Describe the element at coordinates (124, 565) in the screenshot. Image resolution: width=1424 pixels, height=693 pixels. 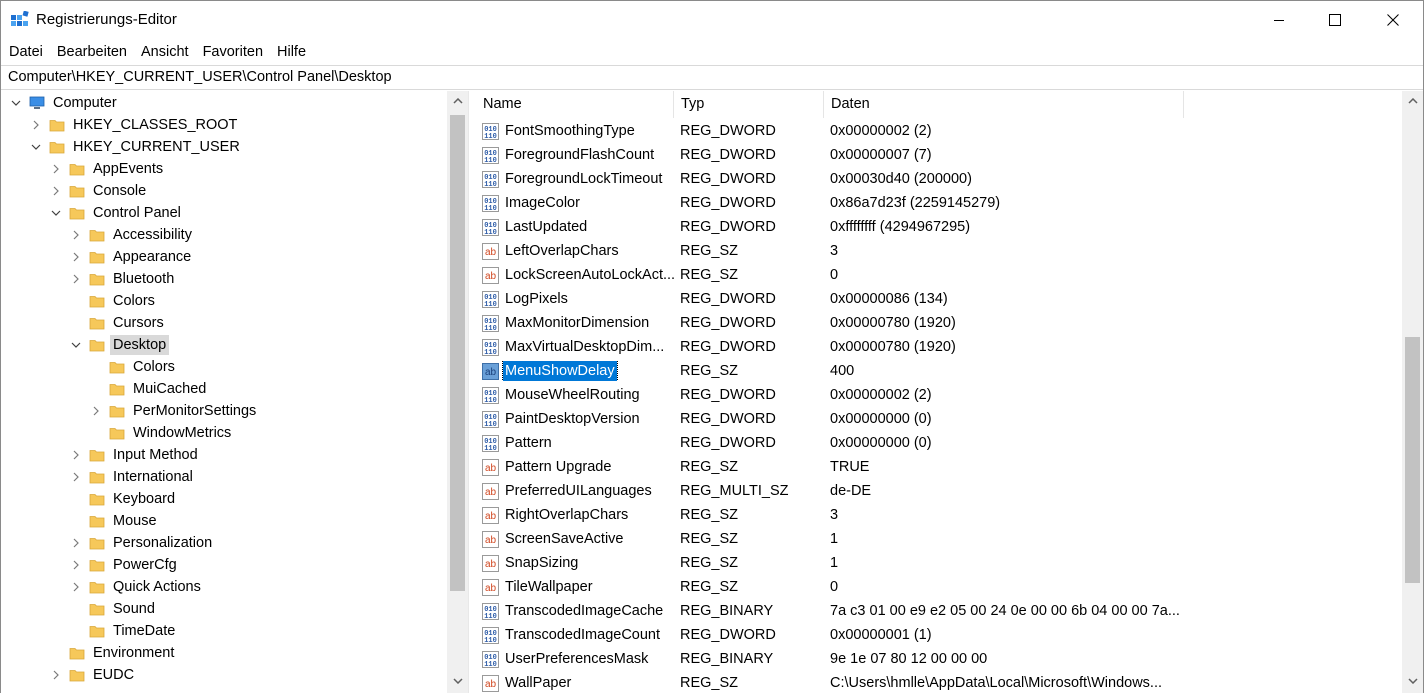
I see `tree-node: PowerCfg` at that location.